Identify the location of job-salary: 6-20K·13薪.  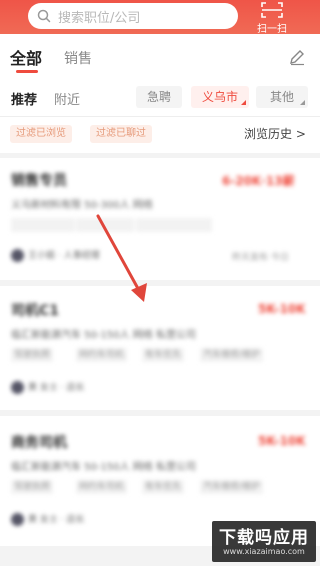
(258, 181).